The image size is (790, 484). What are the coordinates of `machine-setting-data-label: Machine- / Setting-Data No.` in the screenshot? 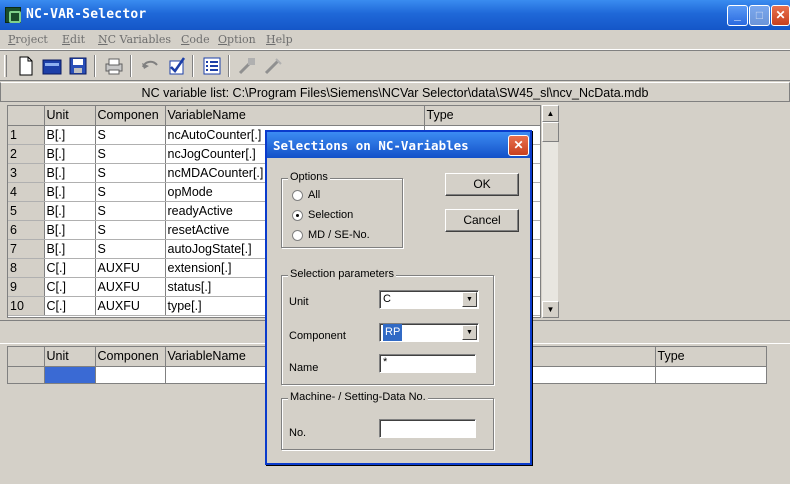 It's located at (358, 397).